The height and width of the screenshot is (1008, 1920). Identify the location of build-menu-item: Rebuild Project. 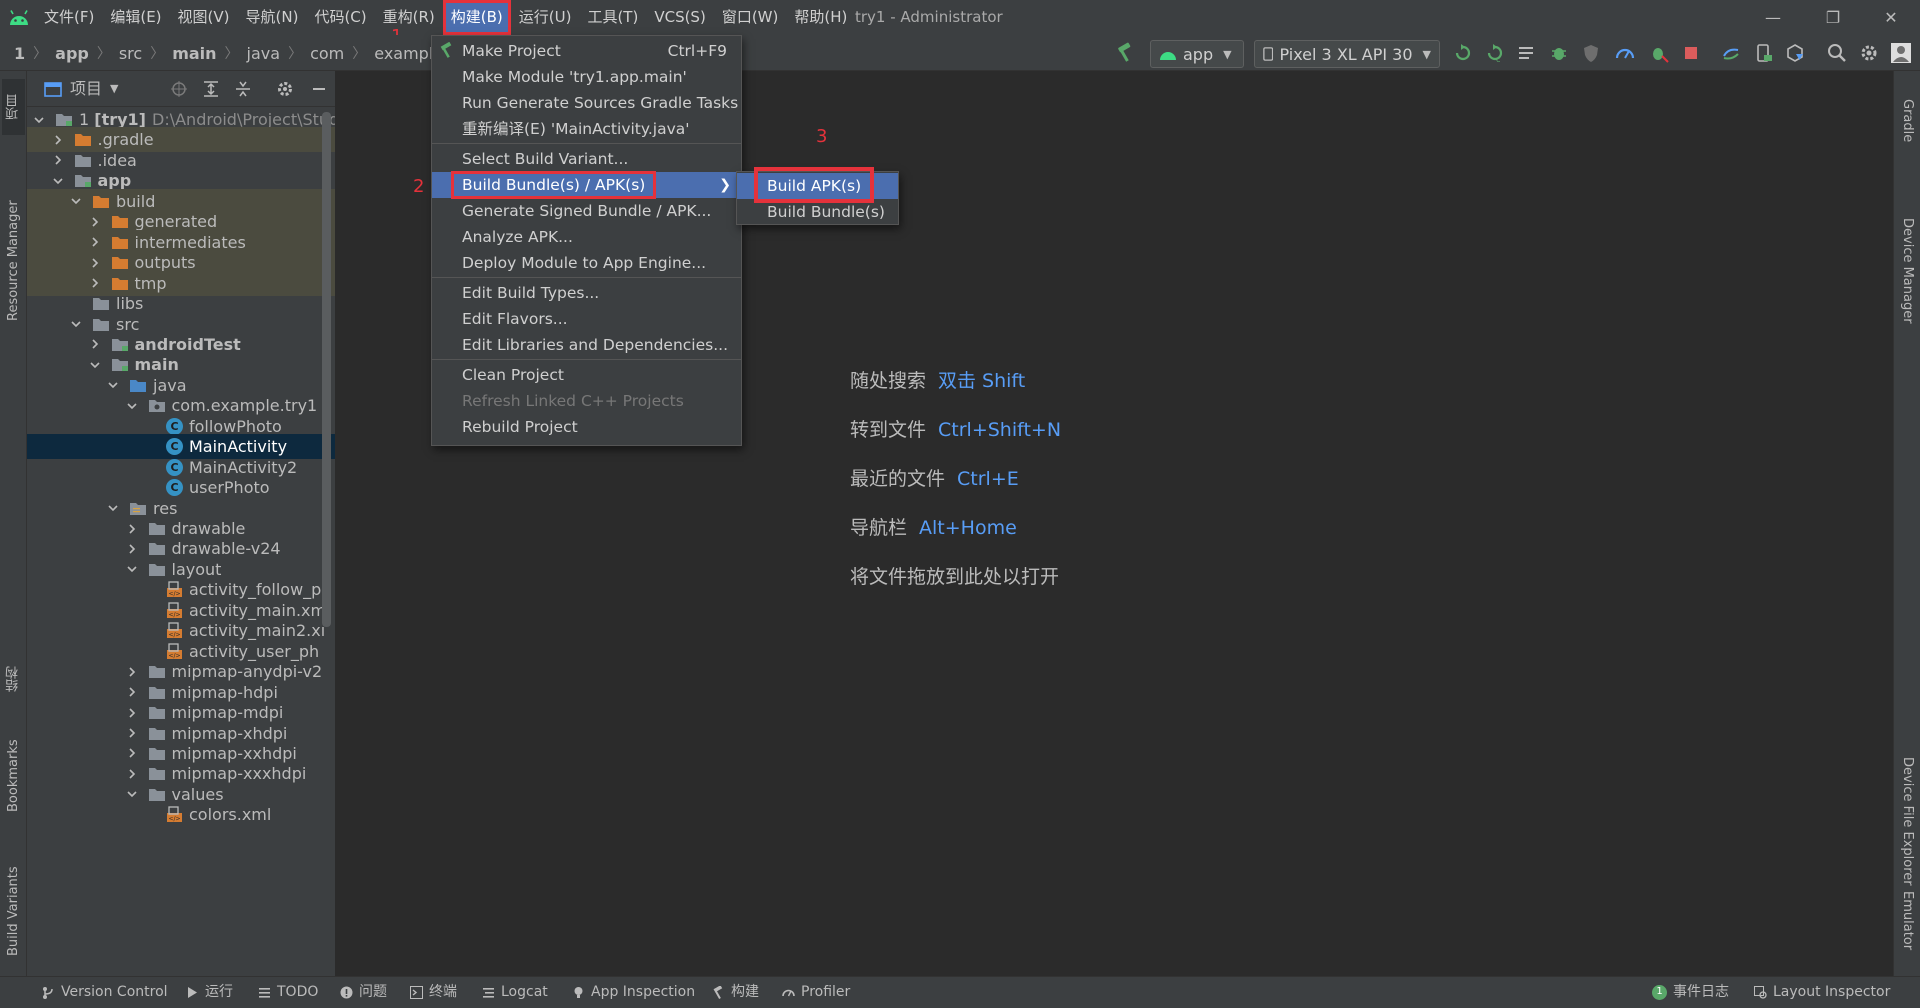
(586, 427).